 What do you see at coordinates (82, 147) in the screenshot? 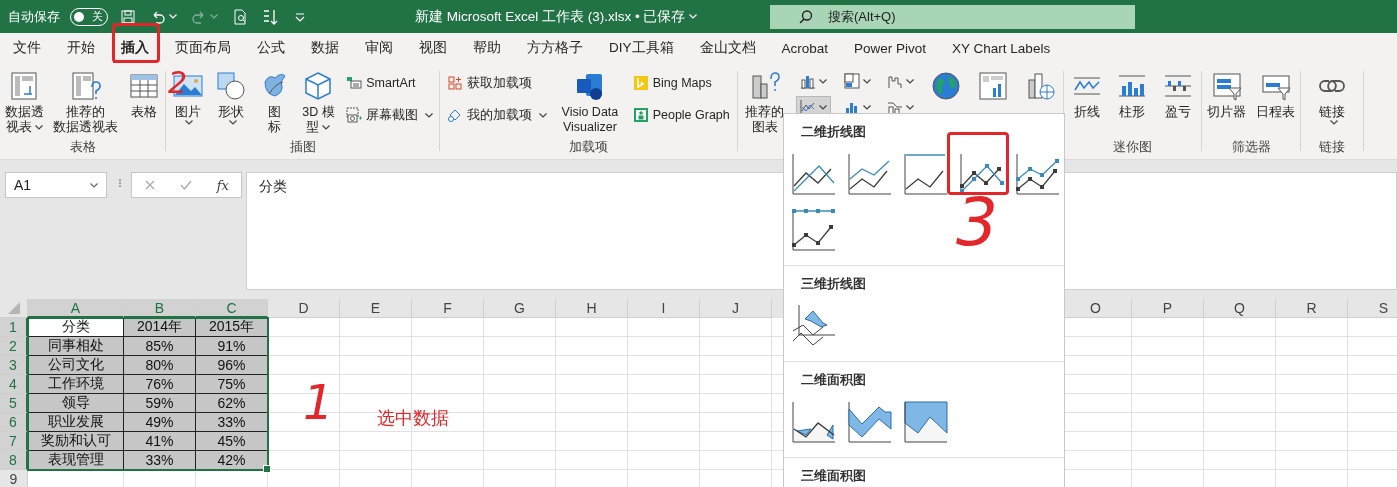
I see `group-label: 表格` at bounding box center [82, 147].